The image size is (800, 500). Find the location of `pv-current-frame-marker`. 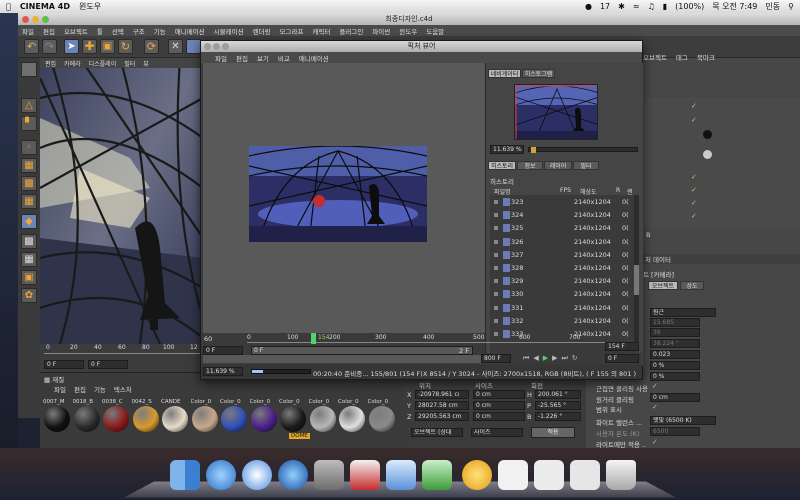

pv-current-frame-marker is located at coordinates (313, 338).